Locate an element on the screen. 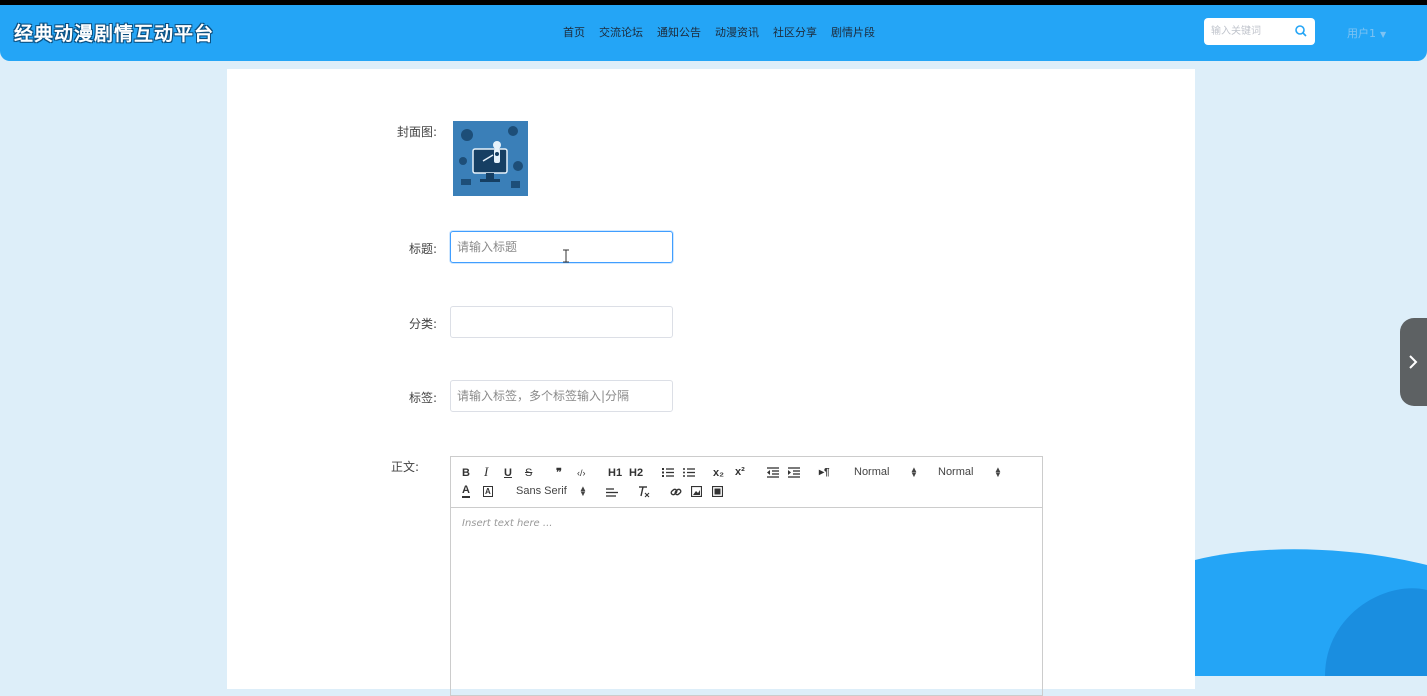 The height and width of the screenshot is (696, 1427). indent-icon is located at coordinates (794, 472).